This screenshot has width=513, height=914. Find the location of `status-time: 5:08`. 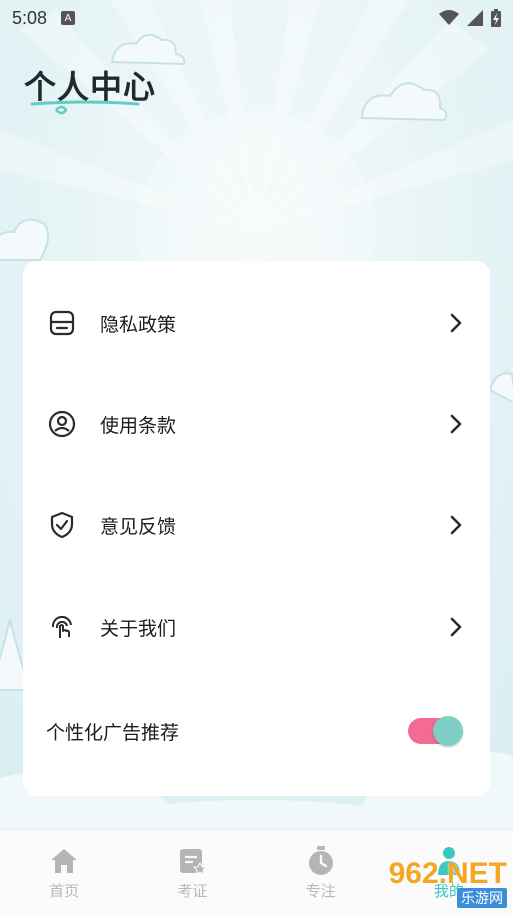

status-time: 5:08 is located at coordinates (30, 17).